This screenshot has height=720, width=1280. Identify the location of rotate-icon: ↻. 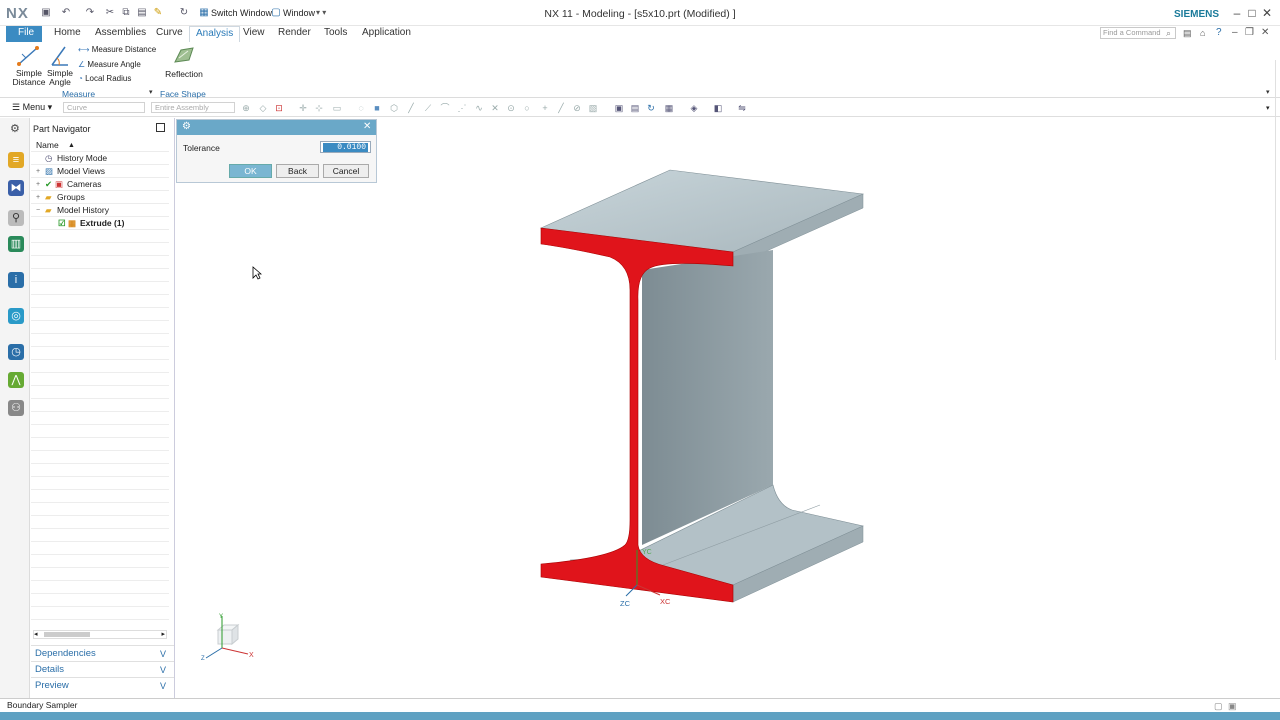
(651, 108).